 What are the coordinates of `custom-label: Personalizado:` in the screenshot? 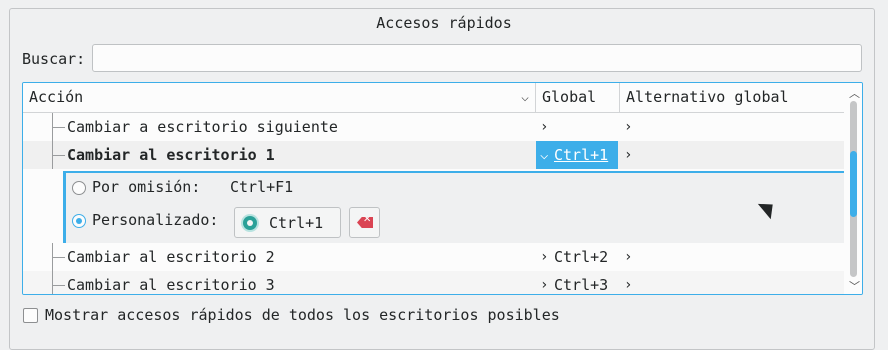 It's located at (155, 220).